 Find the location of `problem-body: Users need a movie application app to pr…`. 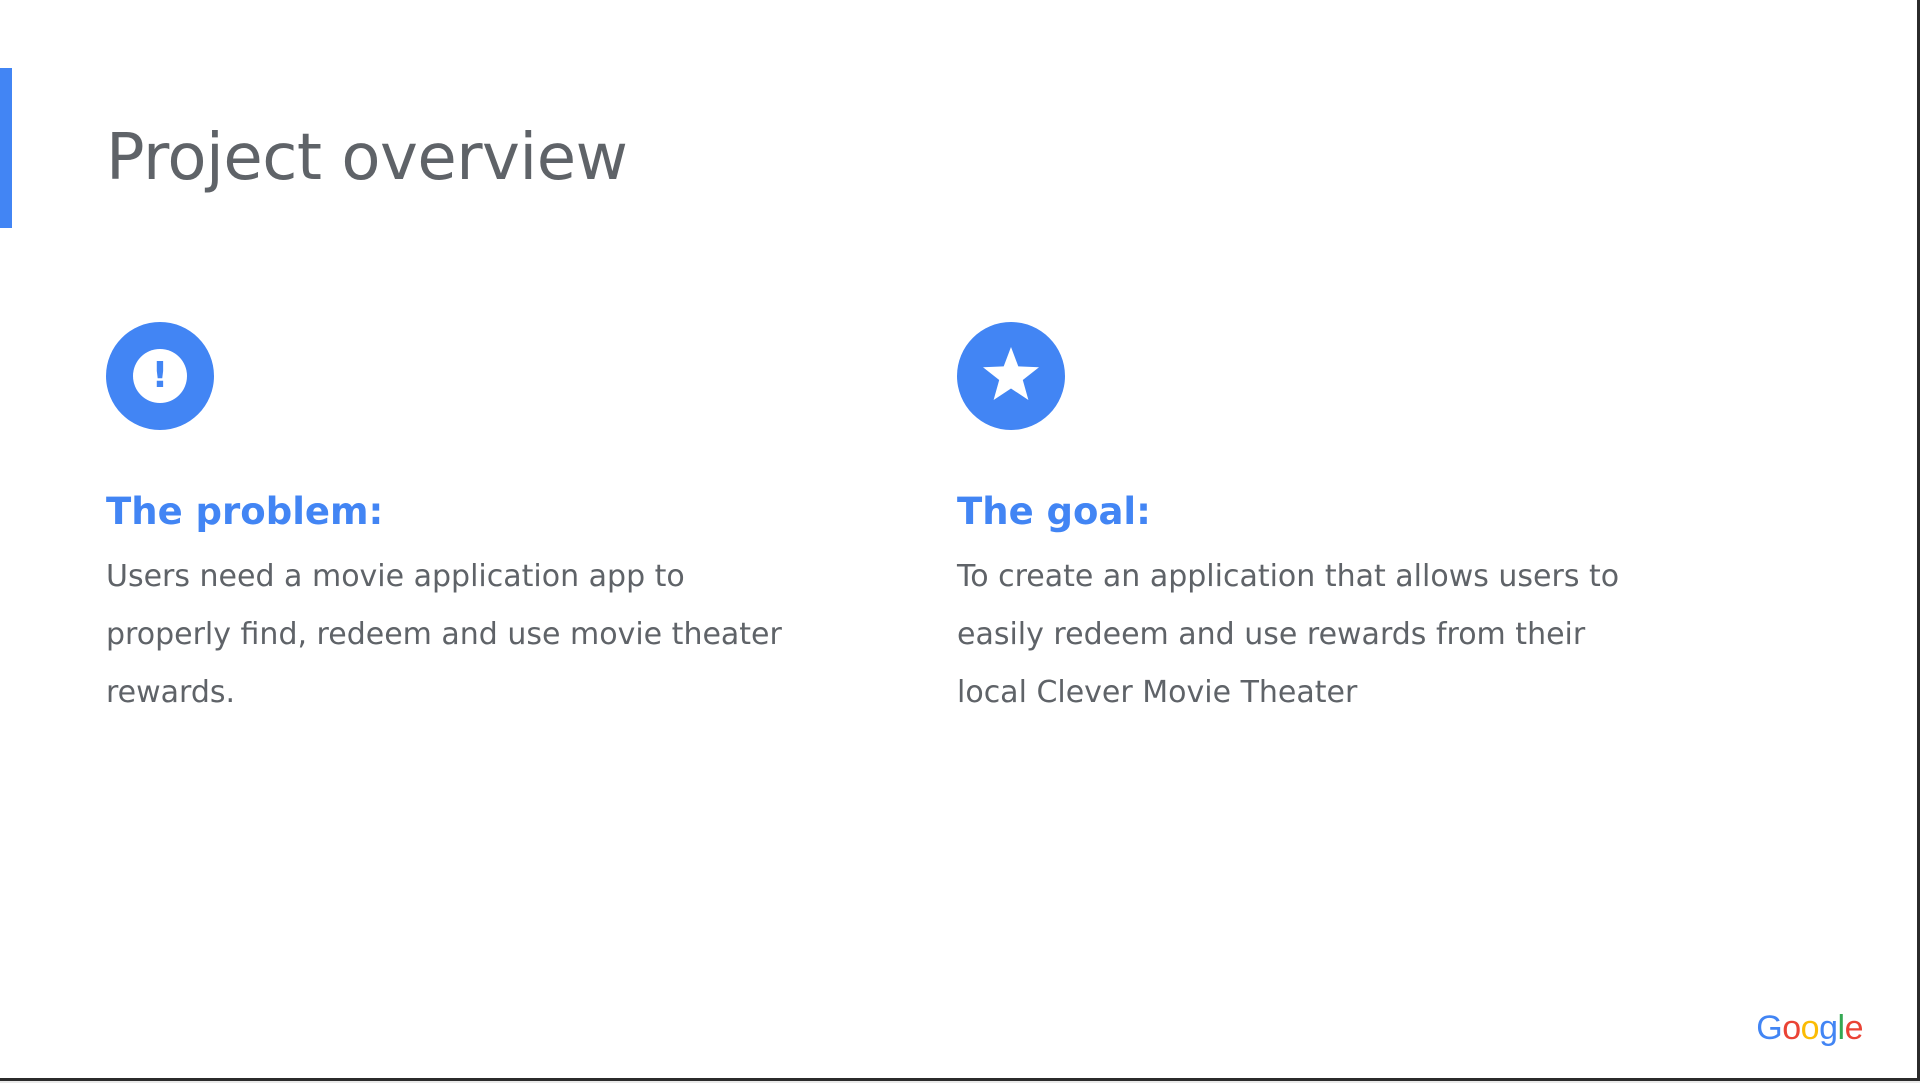

problem-body: Users need a movie application app to pr… is located at coordinates (444, 635).